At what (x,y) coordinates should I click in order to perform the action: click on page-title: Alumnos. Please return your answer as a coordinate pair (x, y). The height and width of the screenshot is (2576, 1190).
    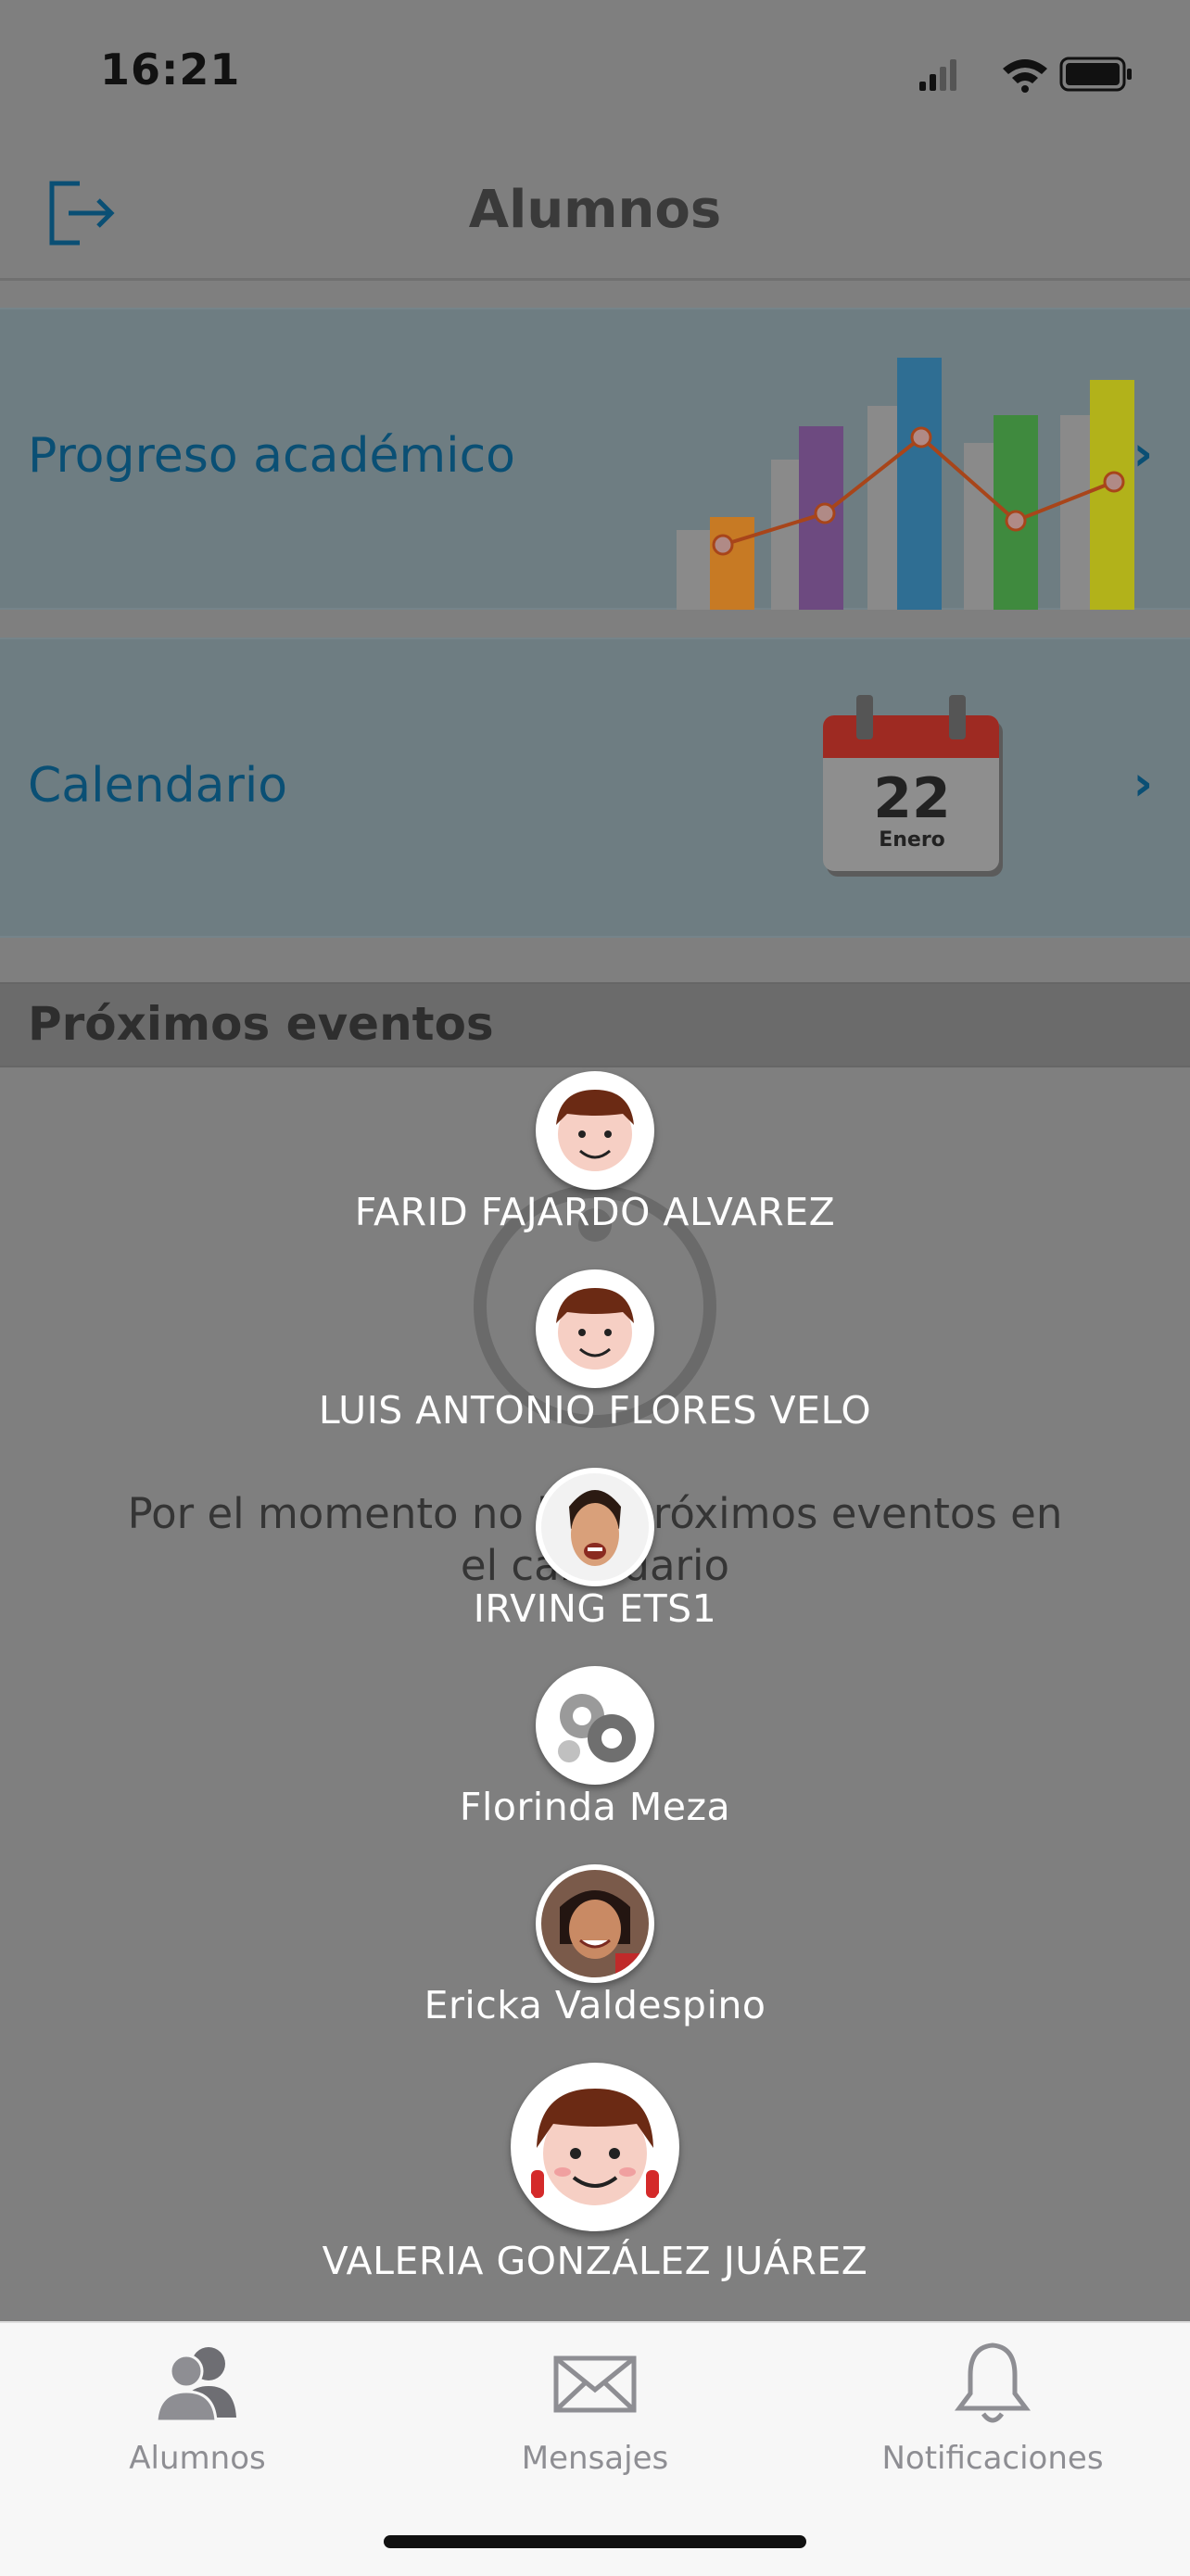
    Looking at the image, I should click on (595, 210).